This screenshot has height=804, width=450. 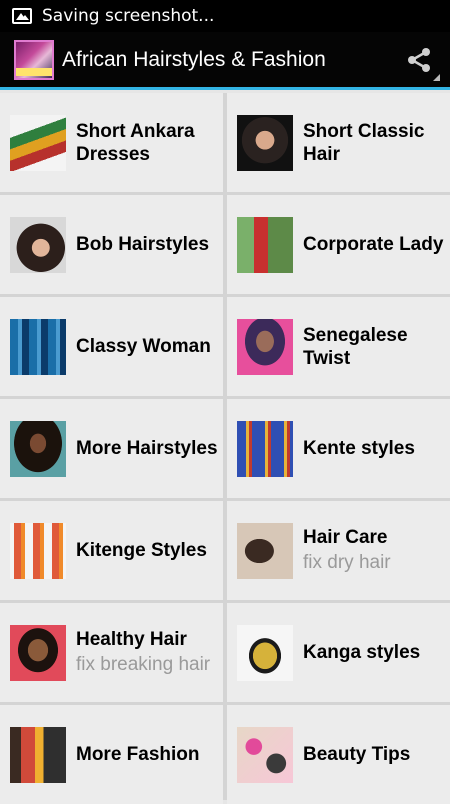 I want to click on tile-corporate-lady: Corporate Lady, so click(x=338, y=244).